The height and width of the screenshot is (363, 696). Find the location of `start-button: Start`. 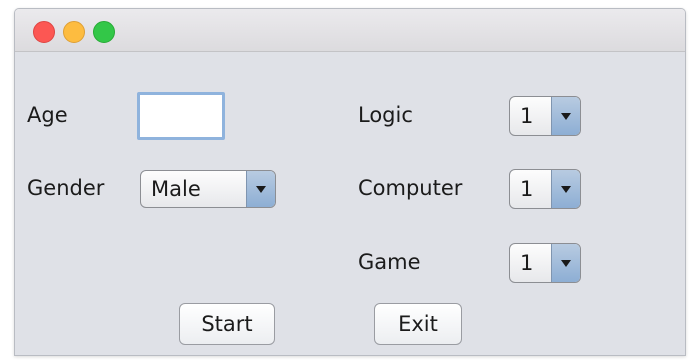

start-button: Start is located at coordinates (227, 324).